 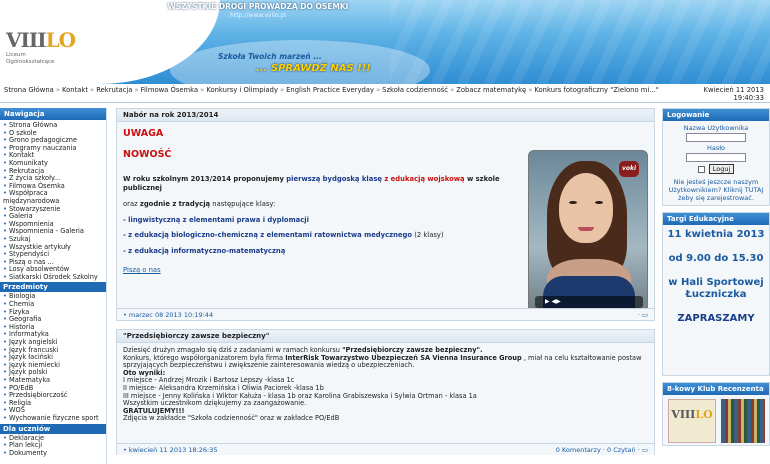 What do you see at coordinates (716, 137) in the screenshot?
I see `username-input` at bounding box center [716, 137].